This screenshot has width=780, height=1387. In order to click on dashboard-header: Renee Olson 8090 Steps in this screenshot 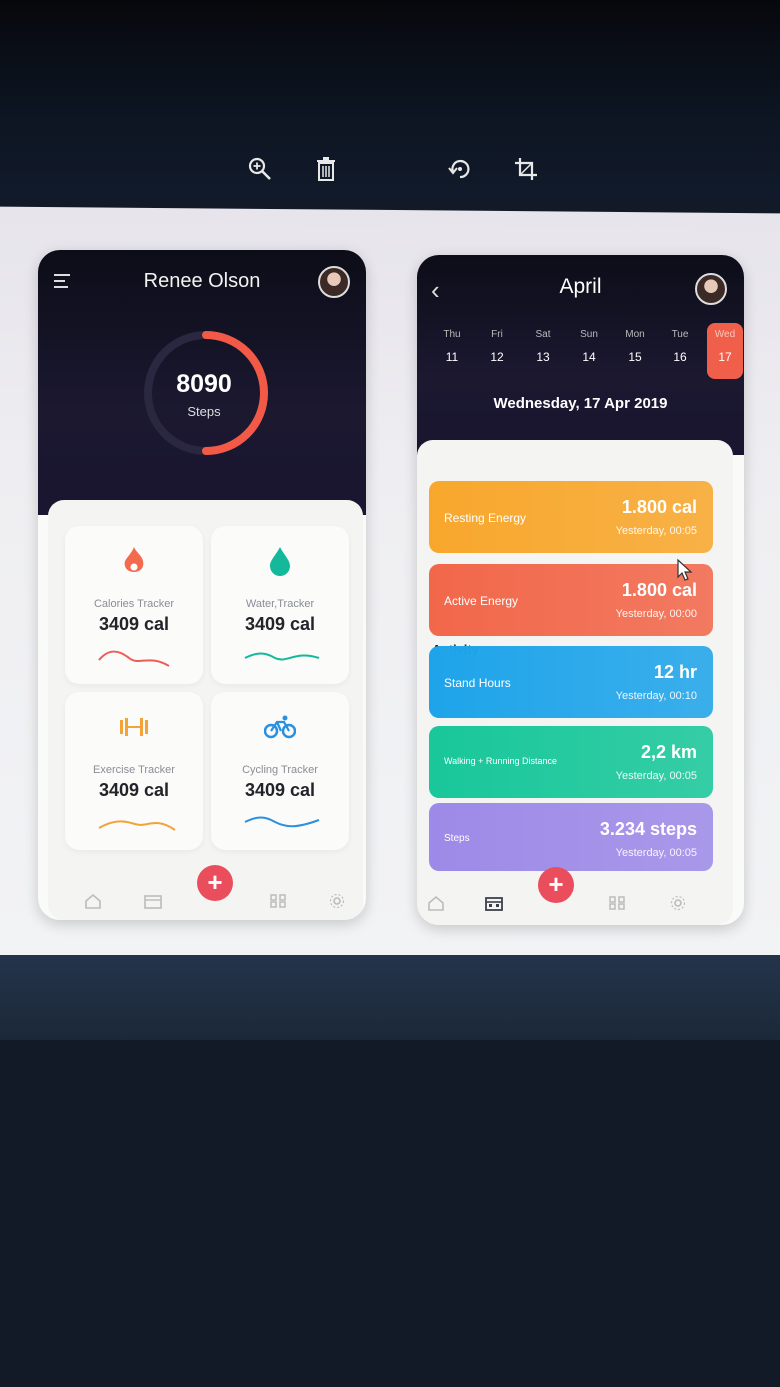, I will do `click(202, 382)`.